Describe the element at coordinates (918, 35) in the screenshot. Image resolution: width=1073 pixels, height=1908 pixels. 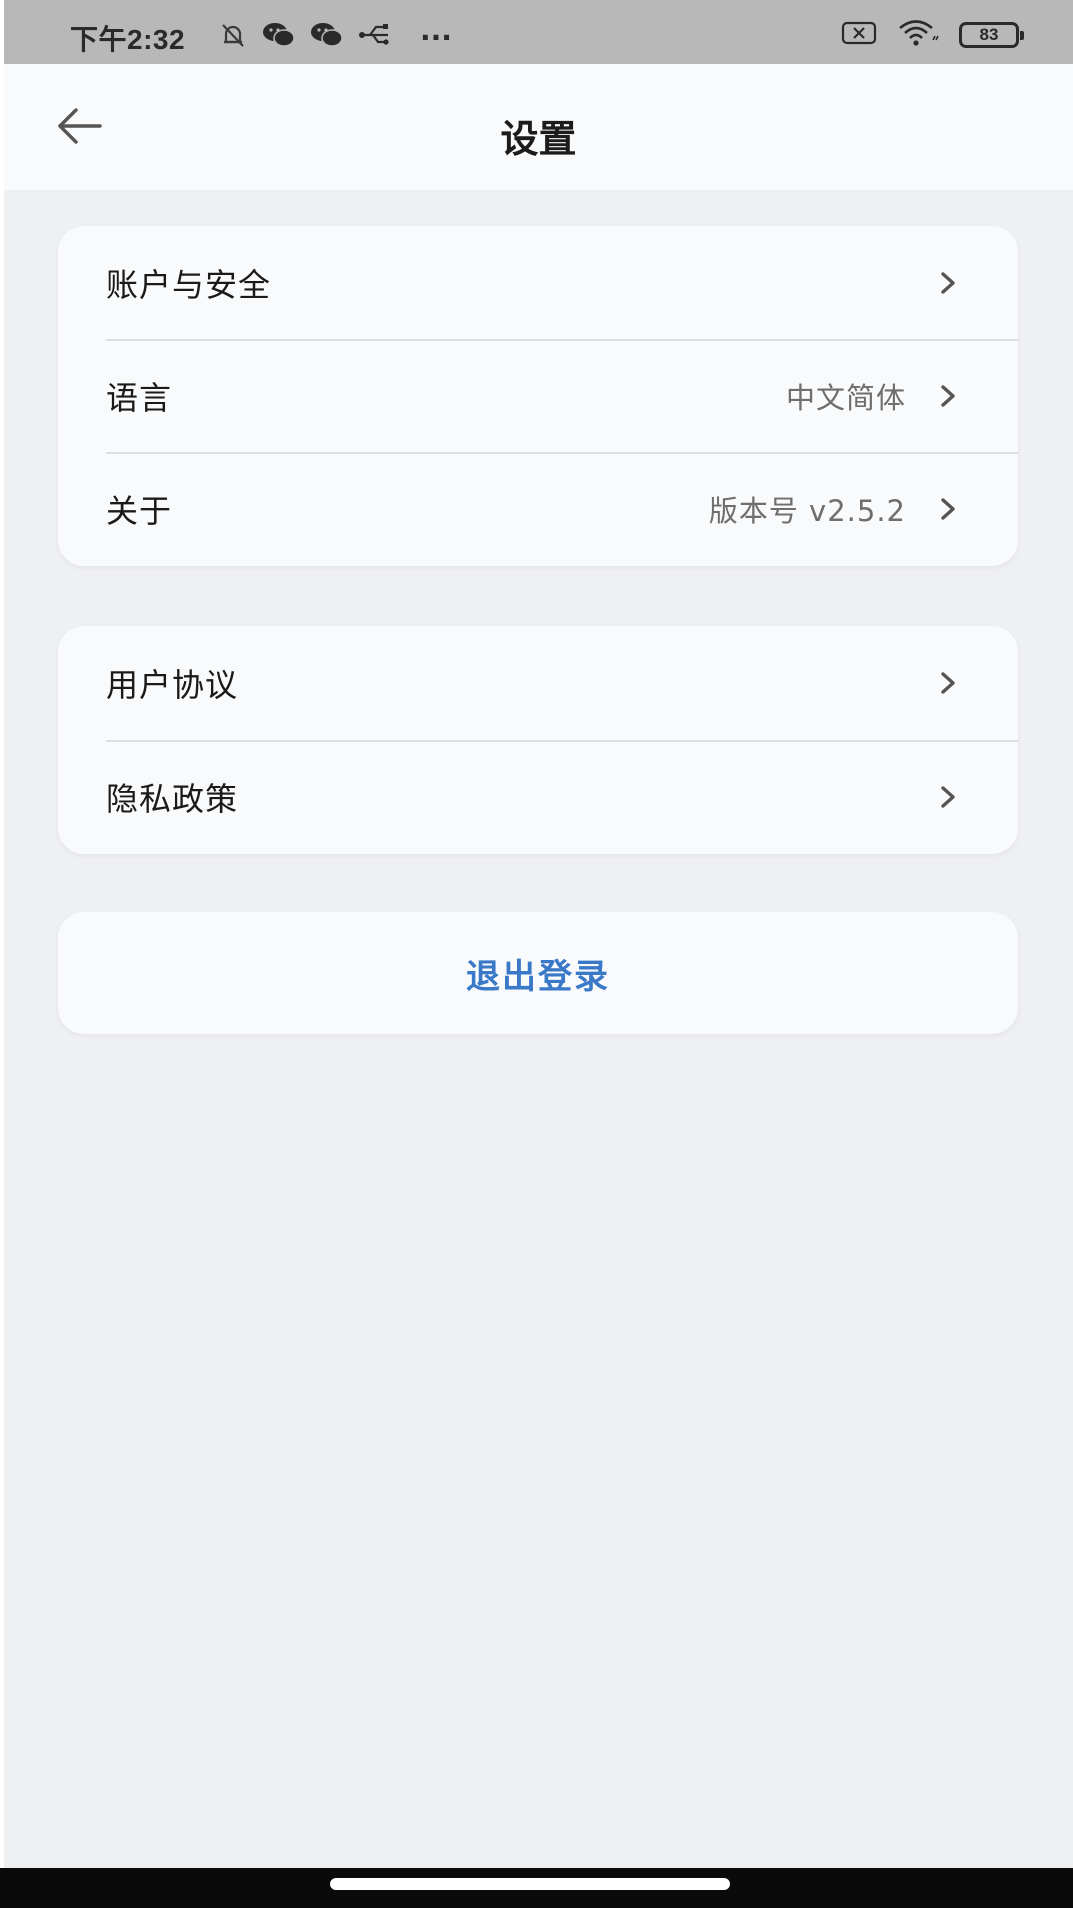
I see `wifi-icon` at that location.